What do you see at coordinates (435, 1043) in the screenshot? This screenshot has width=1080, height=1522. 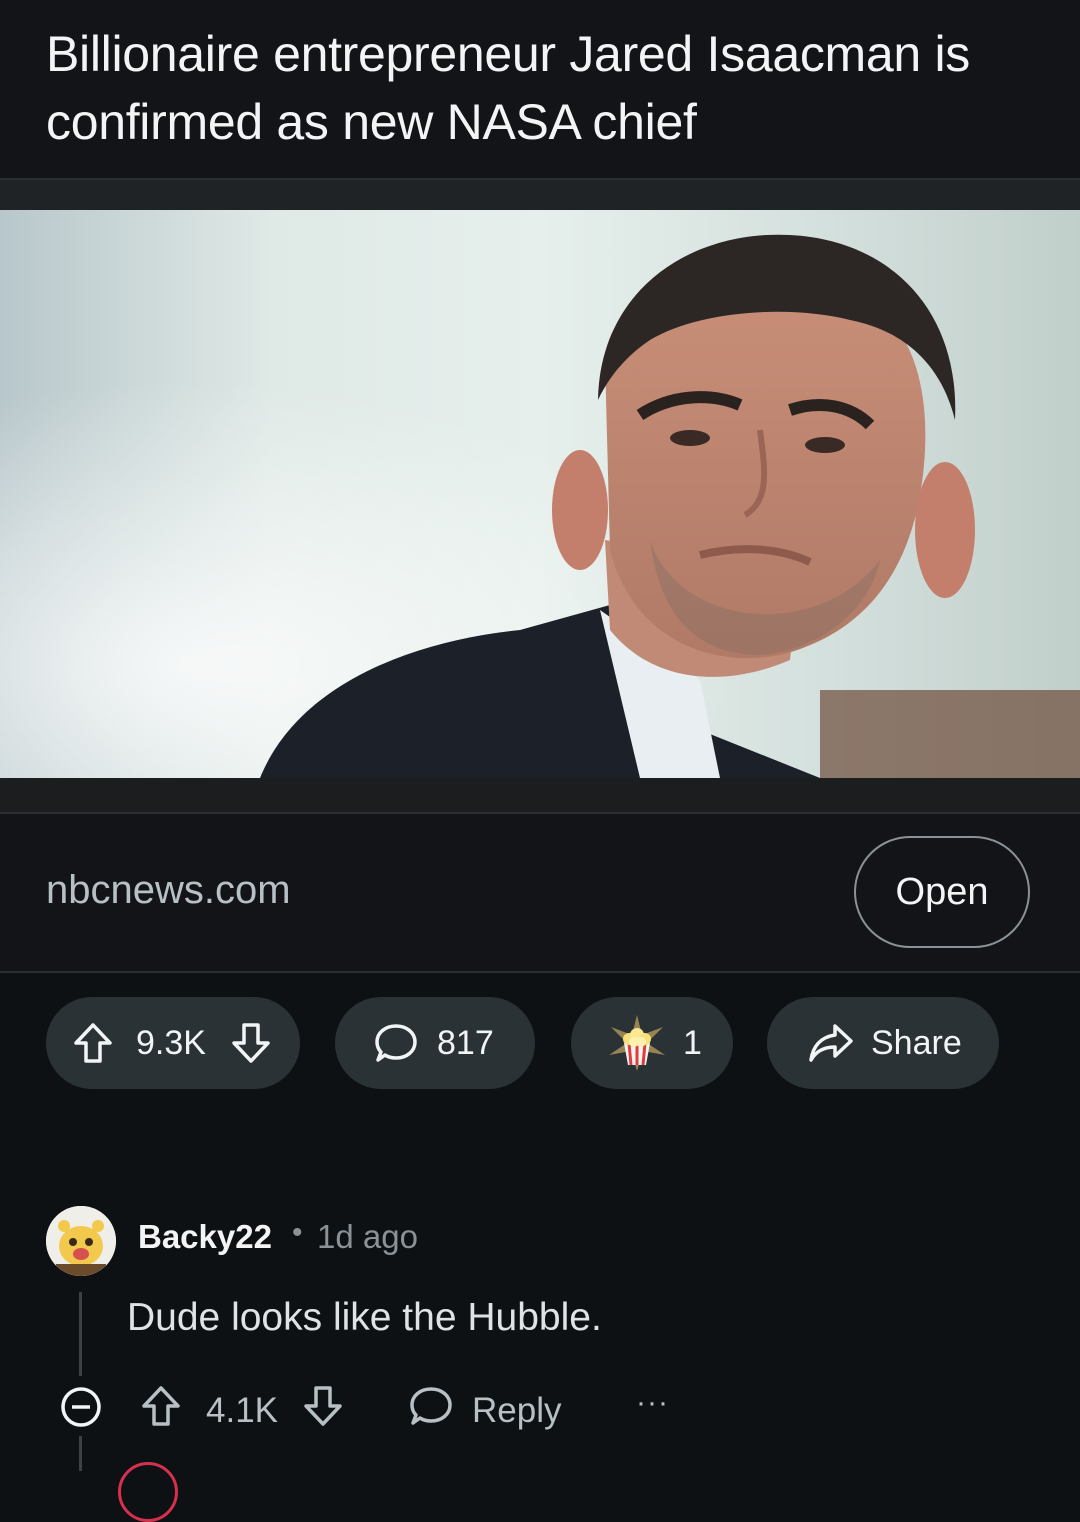 I see `comments-button: 817` at bounding box center [435, 1043].